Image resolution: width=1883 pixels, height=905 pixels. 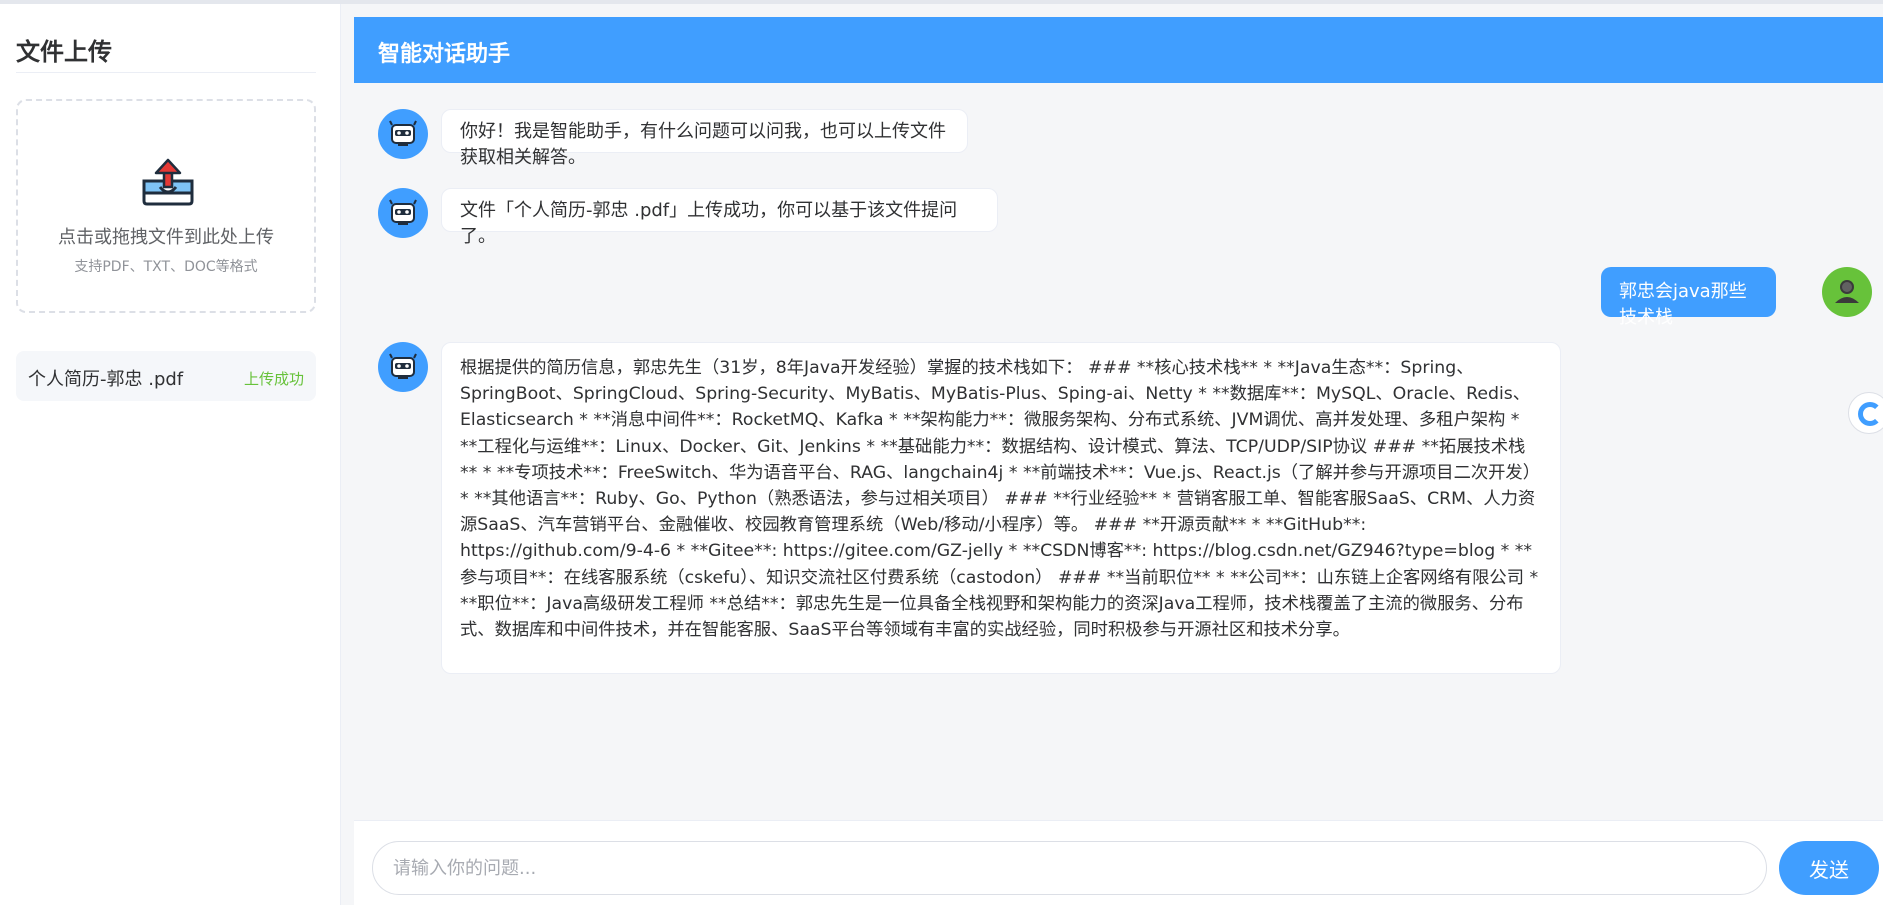 What do you see at coordinates (1069, 868) in the screenshot?
I see `message-input` at bounding box center [1069, 868].